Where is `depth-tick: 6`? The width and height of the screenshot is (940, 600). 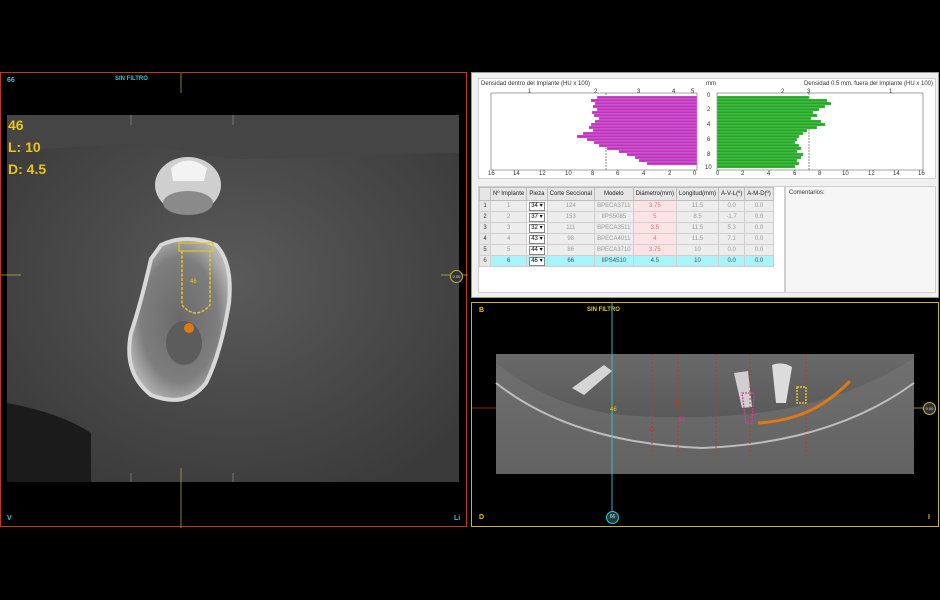 depth-tick: 6 is located at coordinates (709, 140).